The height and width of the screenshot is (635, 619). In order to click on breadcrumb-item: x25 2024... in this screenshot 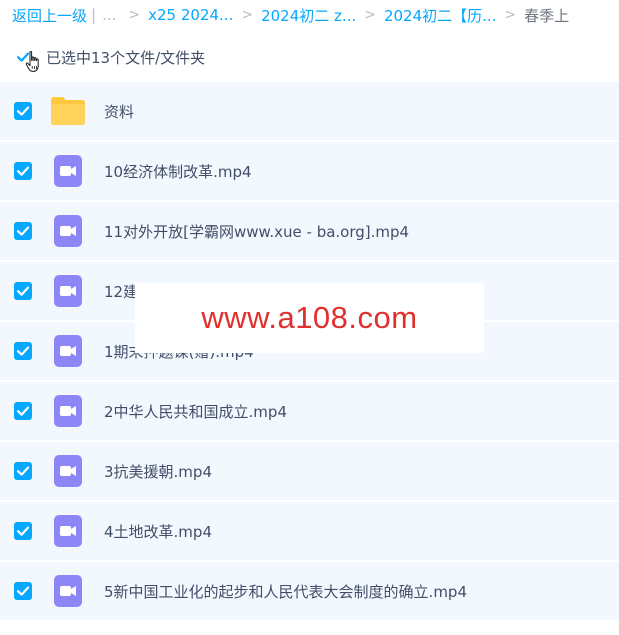, I will do `click(190, 15)`.